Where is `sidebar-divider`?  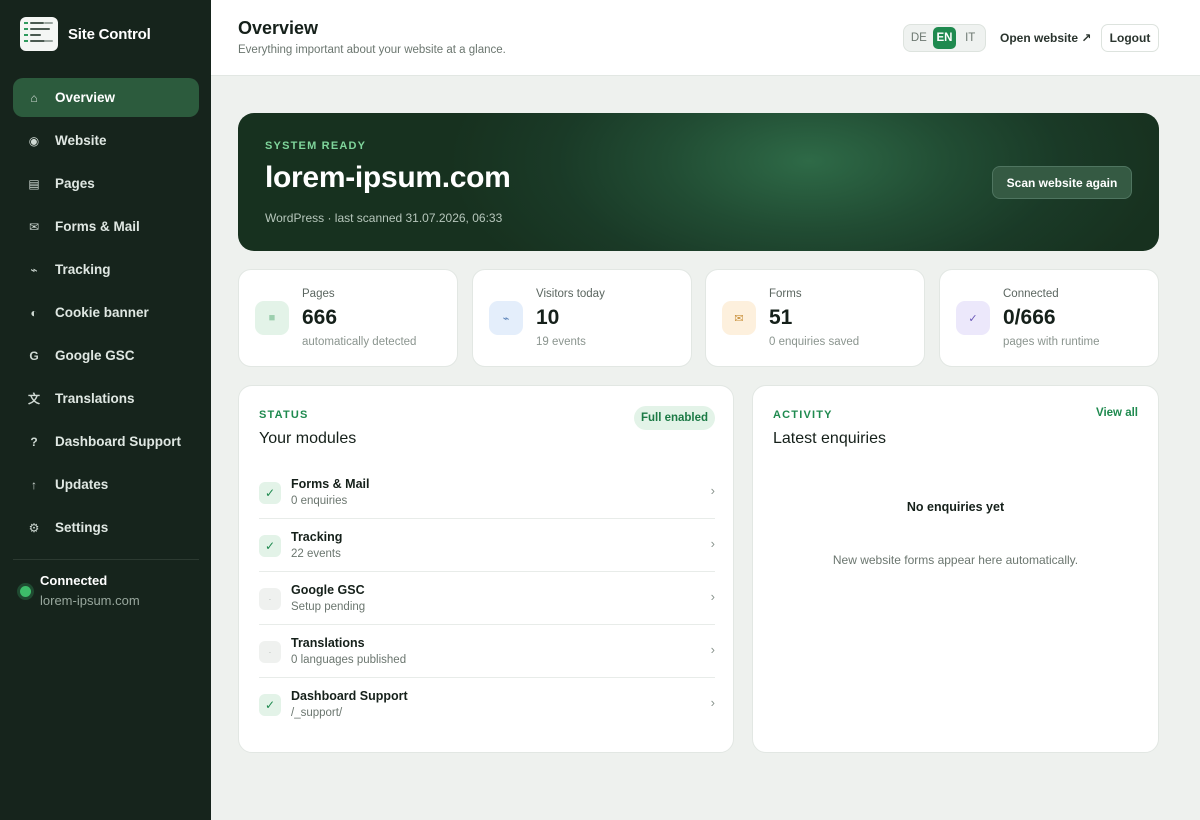
sidebar-divider is located at coordinates (106, 559).